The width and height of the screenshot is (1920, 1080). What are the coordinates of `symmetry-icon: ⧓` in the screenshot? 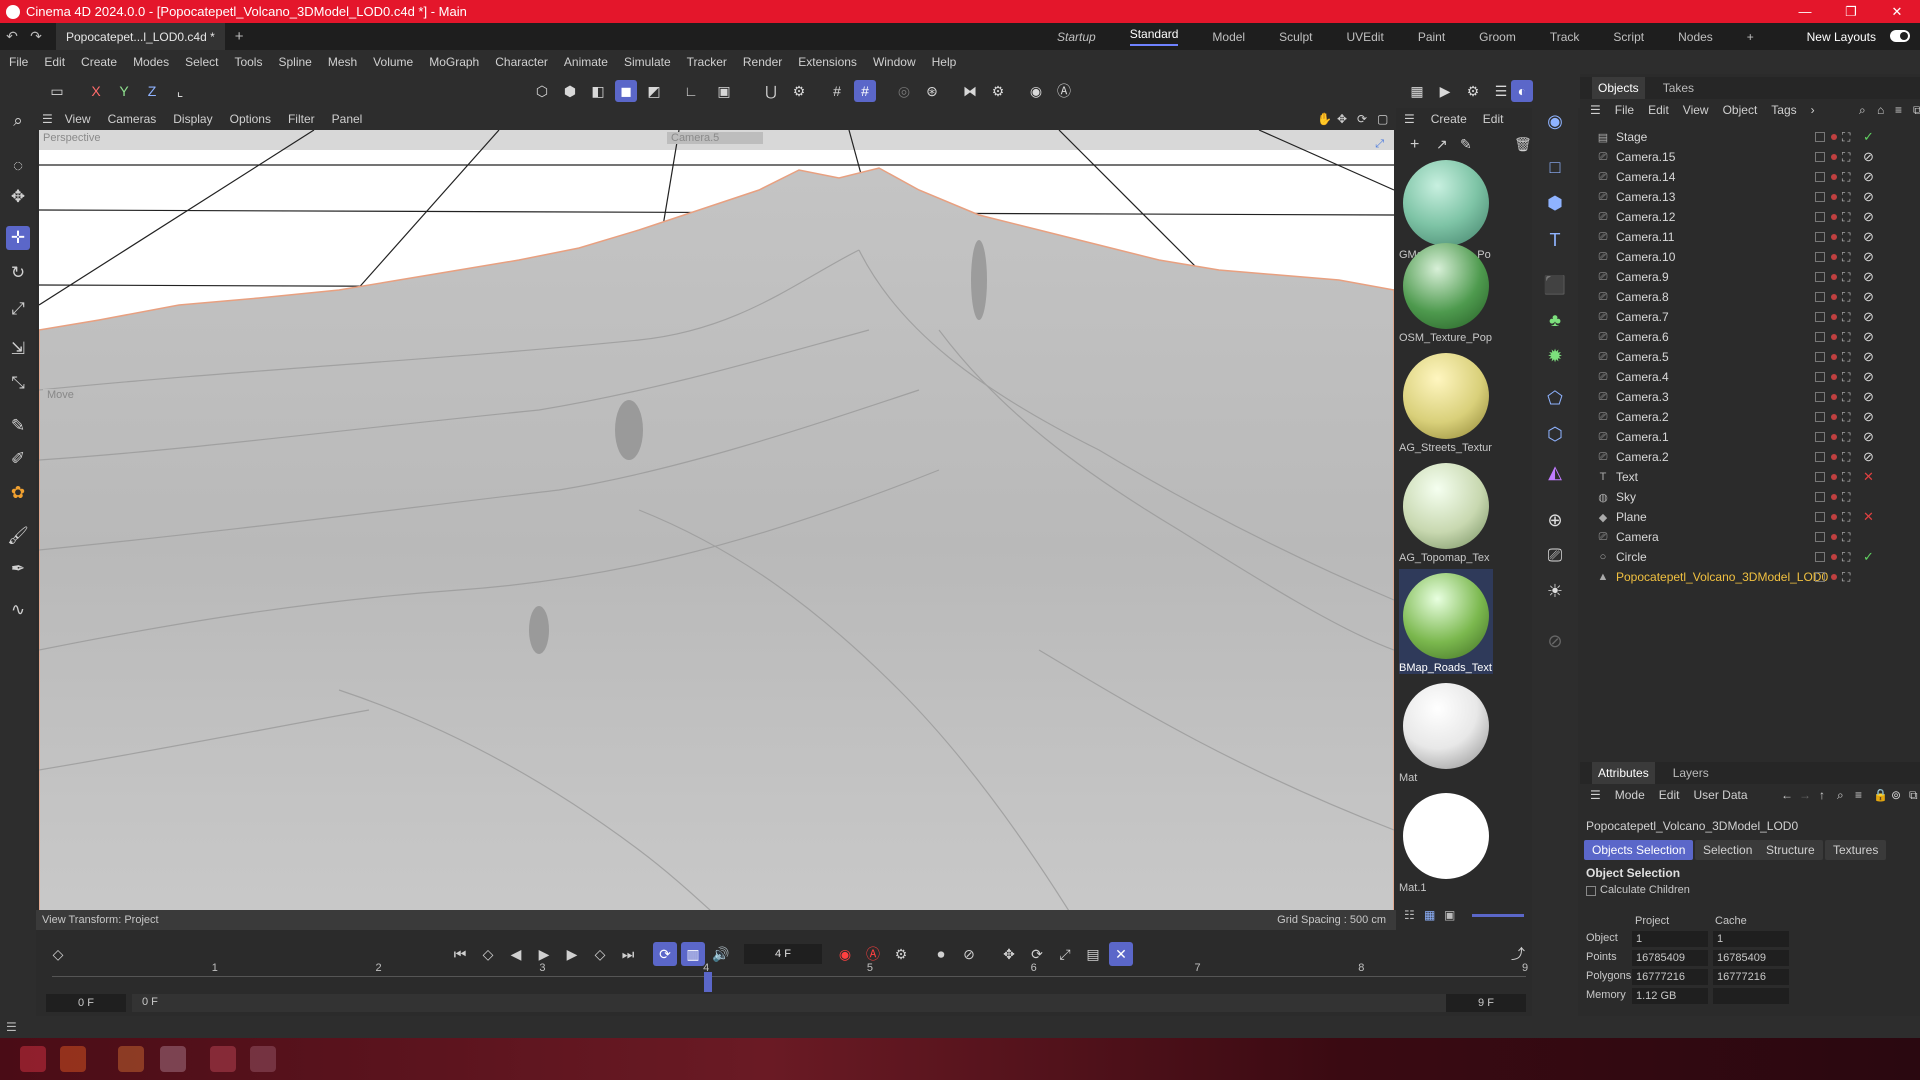 It's located at (970, 91).